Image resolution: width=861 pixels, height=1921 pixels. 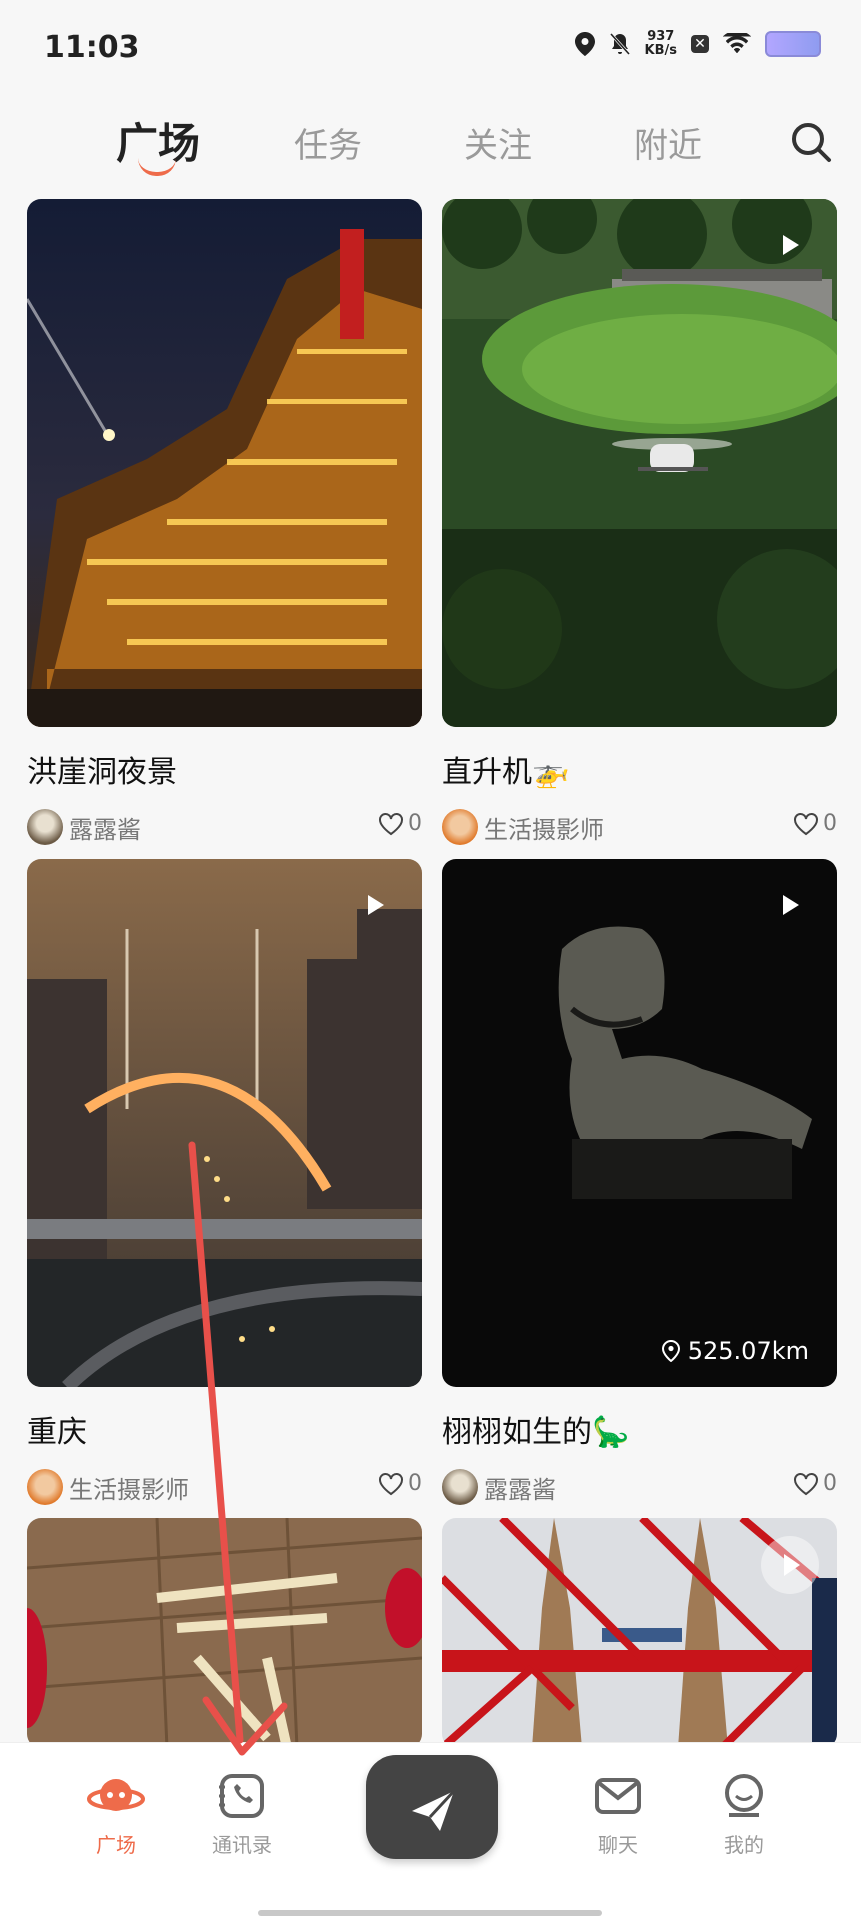 What do you see at coordinates (744, 1795) in the screenshot?
I see `user-face-icon` at bounding box center [744, 1795].